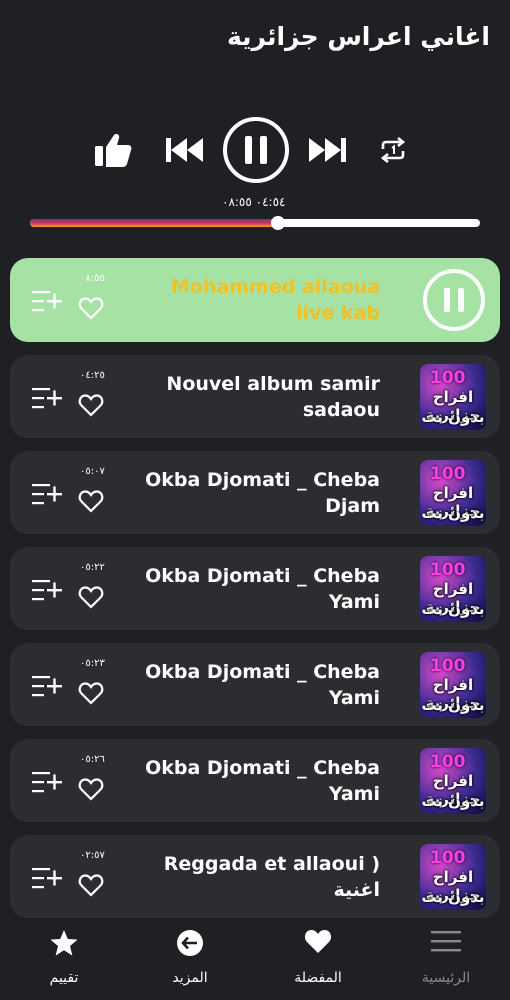 Image resolution: width=510 pixels, height=1000 pixels. What do you see at coordinates (64, 945) in the screenshot?
I see `star-icon` at bounding box center [64, 945].